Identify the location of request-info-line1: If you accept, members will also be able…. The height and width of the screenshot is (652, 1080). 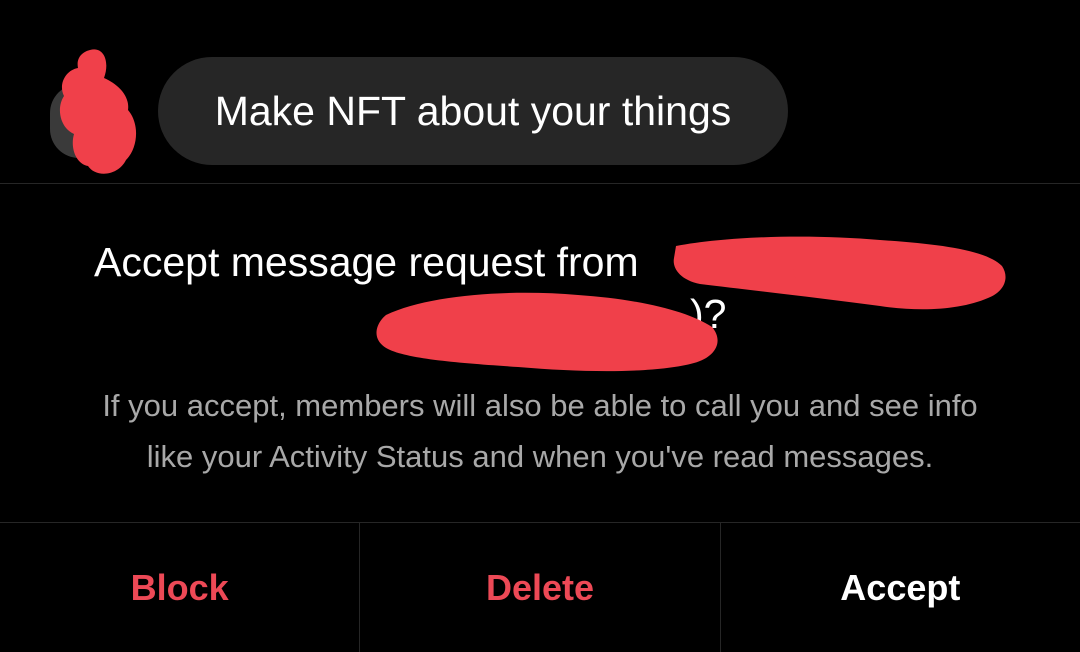
(540, 405).